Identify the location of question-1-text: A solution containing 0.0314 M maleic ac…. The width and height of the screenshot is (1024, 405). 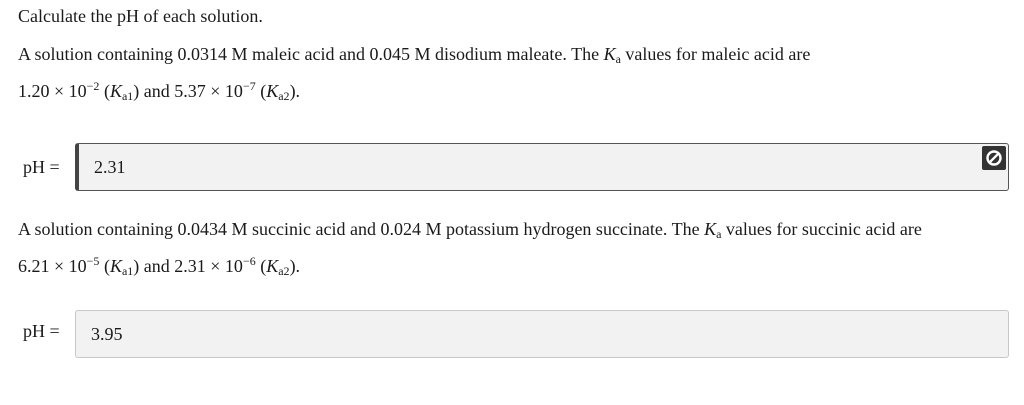
(414, 73).